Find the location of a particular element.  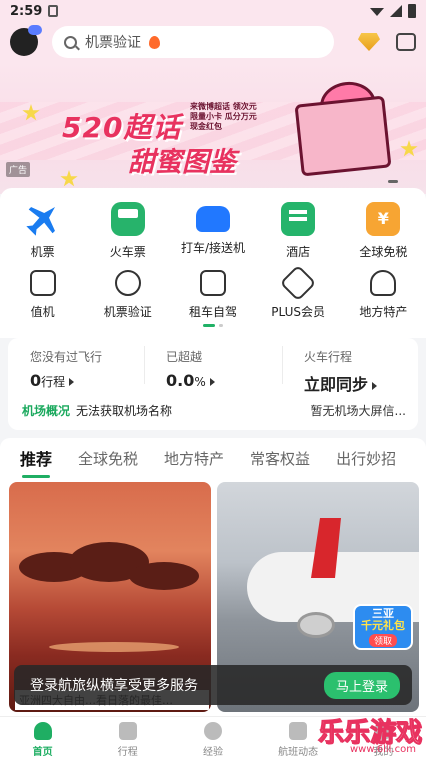

top-header: 机票验证 is located at coordinates (213, 42).